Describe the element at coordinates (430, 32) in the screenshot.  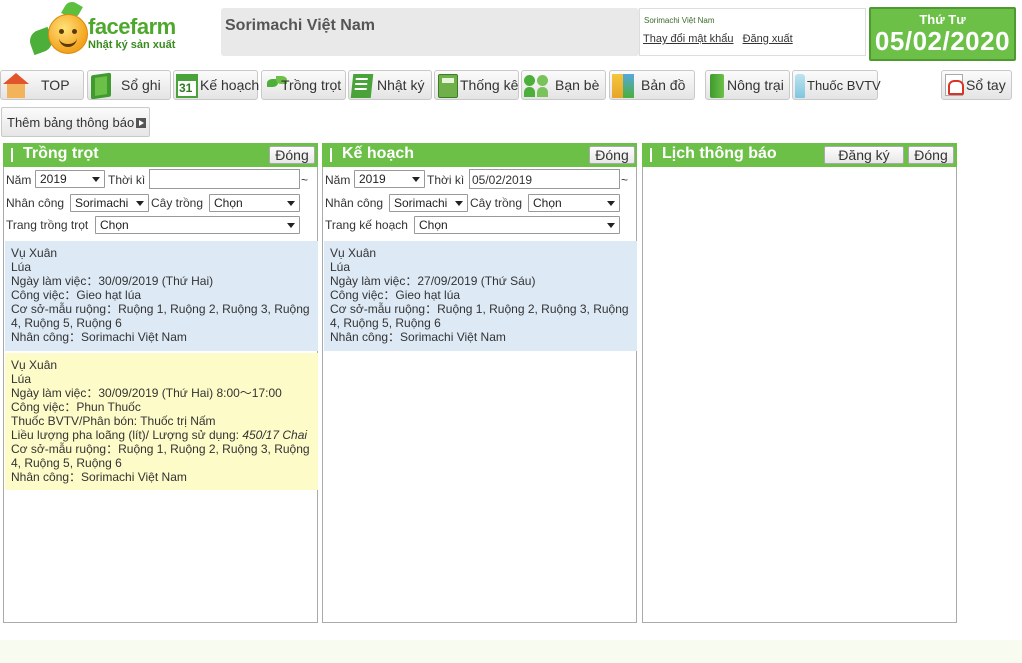
I see `company-banner: Sorimachi Việt Nam` at that location.